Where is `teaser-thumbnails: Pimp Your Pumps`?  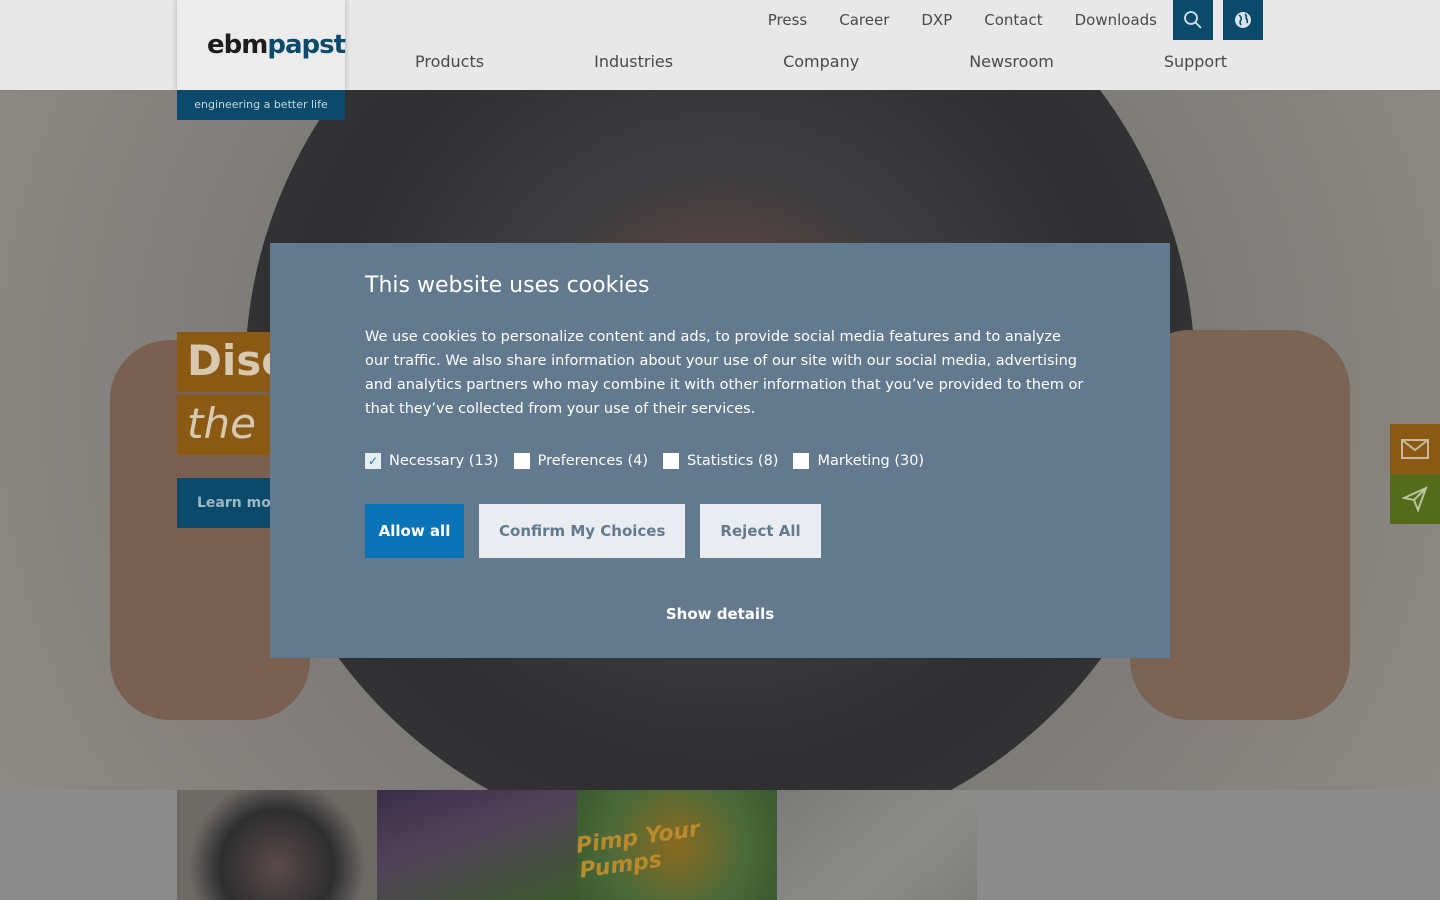
teaser-thumbnails: Pimp Your Pumps is located at coordinates (577, 845).